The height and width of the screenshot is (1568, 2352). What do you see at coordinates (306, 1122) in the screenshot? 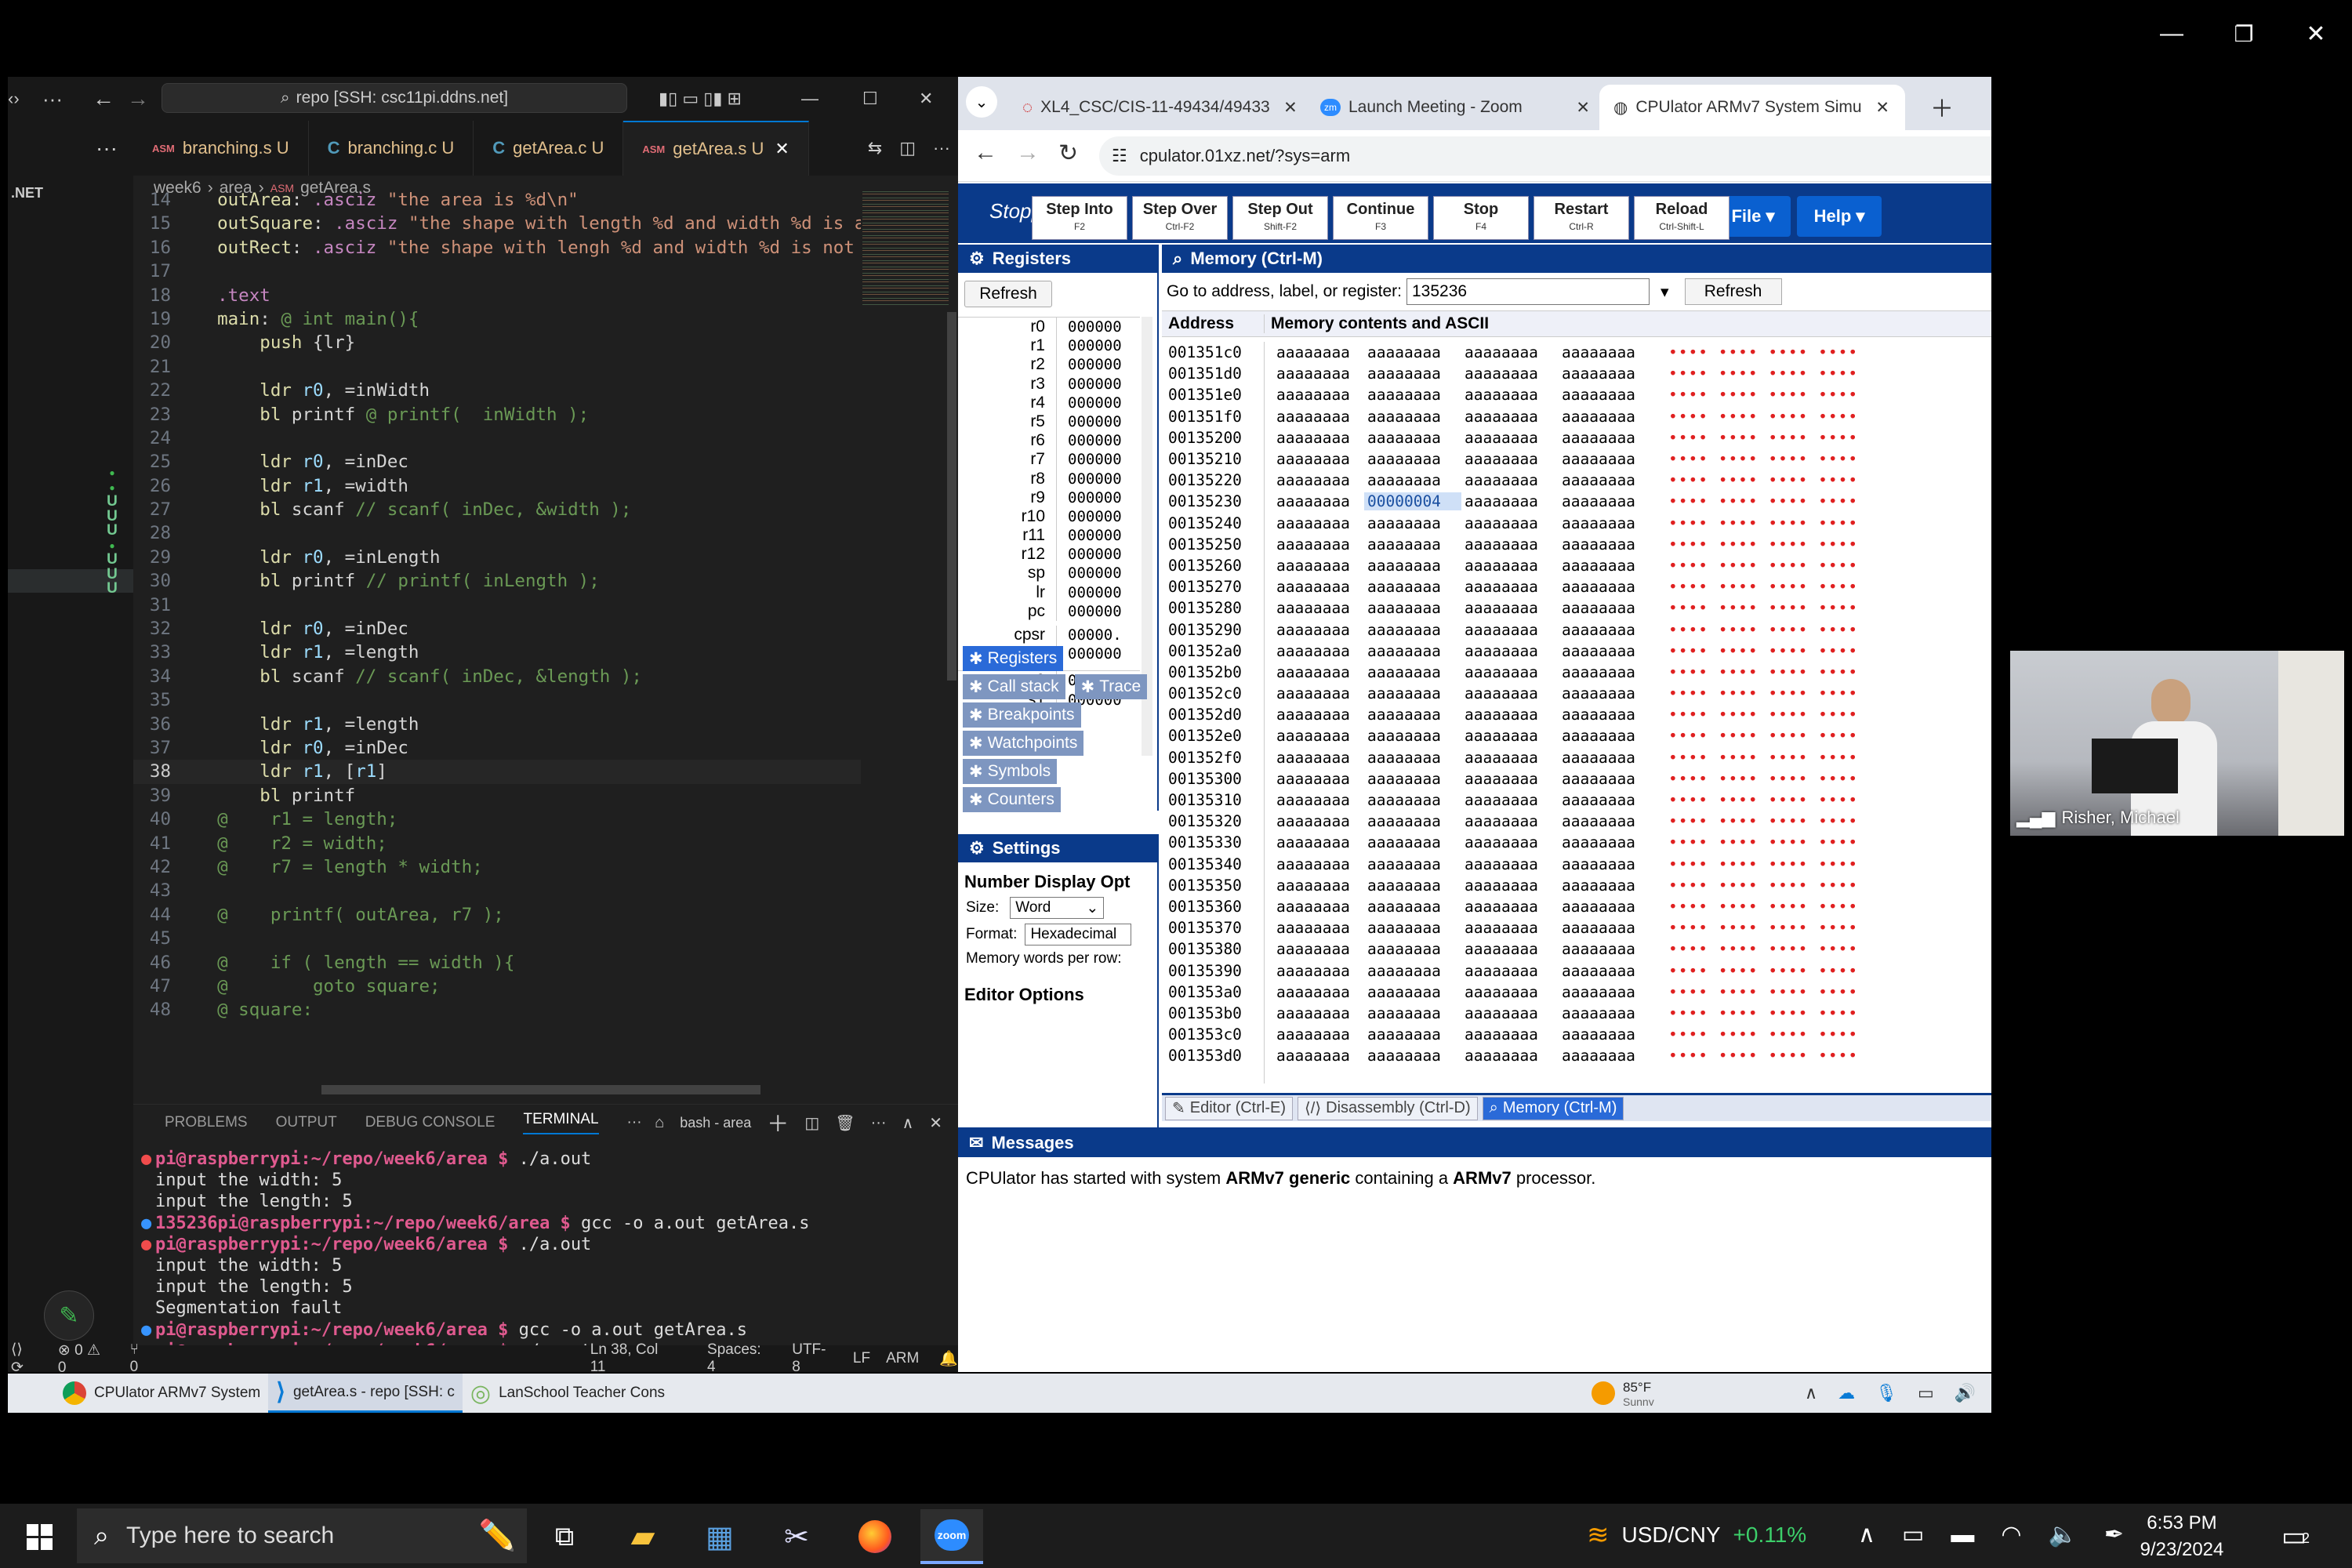
I see `panel-tab-output: OUTPUT` at bounding box center [306, 1122].